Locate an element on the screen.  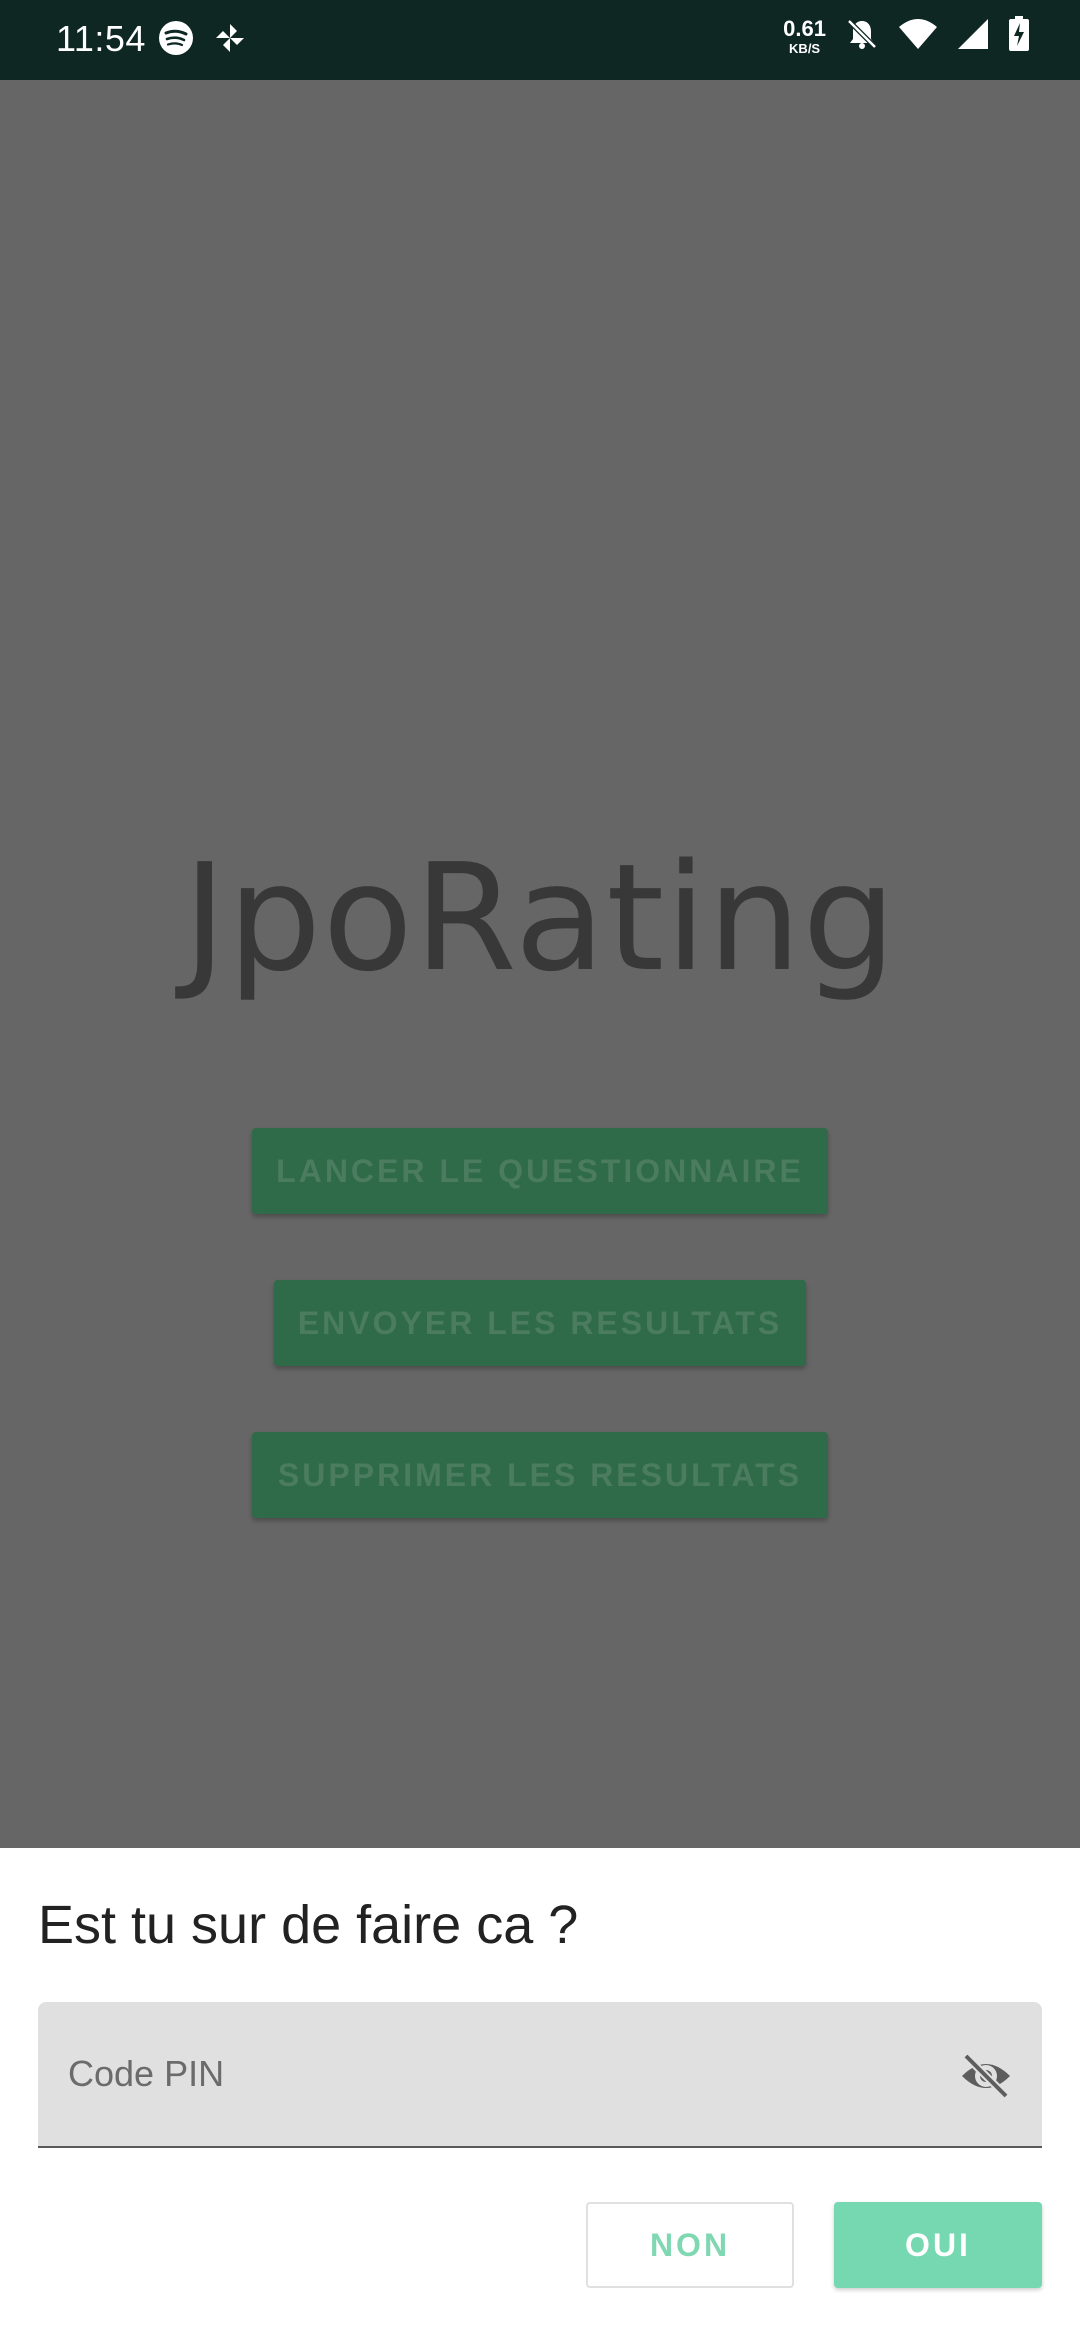
net-speed-unit: KB/S is located at coordinates (805, 48).